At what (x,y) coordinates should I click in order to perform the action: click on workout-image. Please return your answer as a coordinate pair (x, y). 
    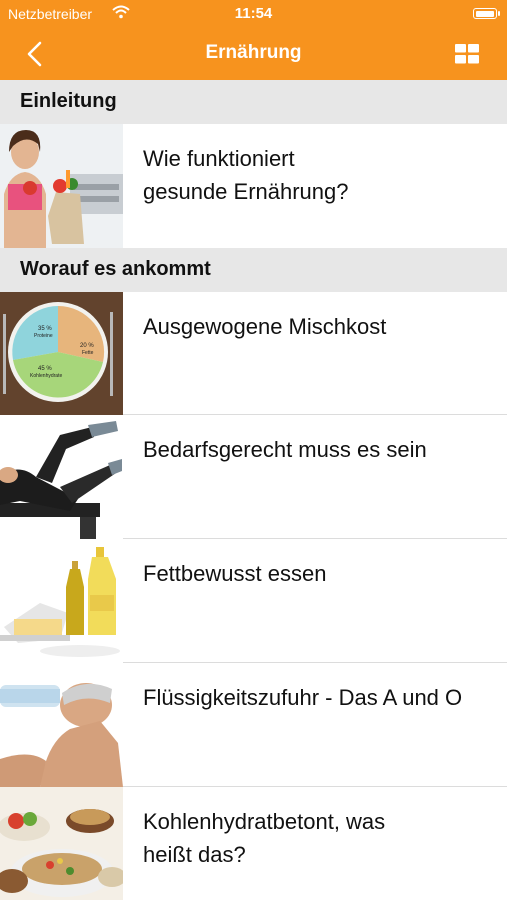
    Looking at the image, I should click on (61, 477).